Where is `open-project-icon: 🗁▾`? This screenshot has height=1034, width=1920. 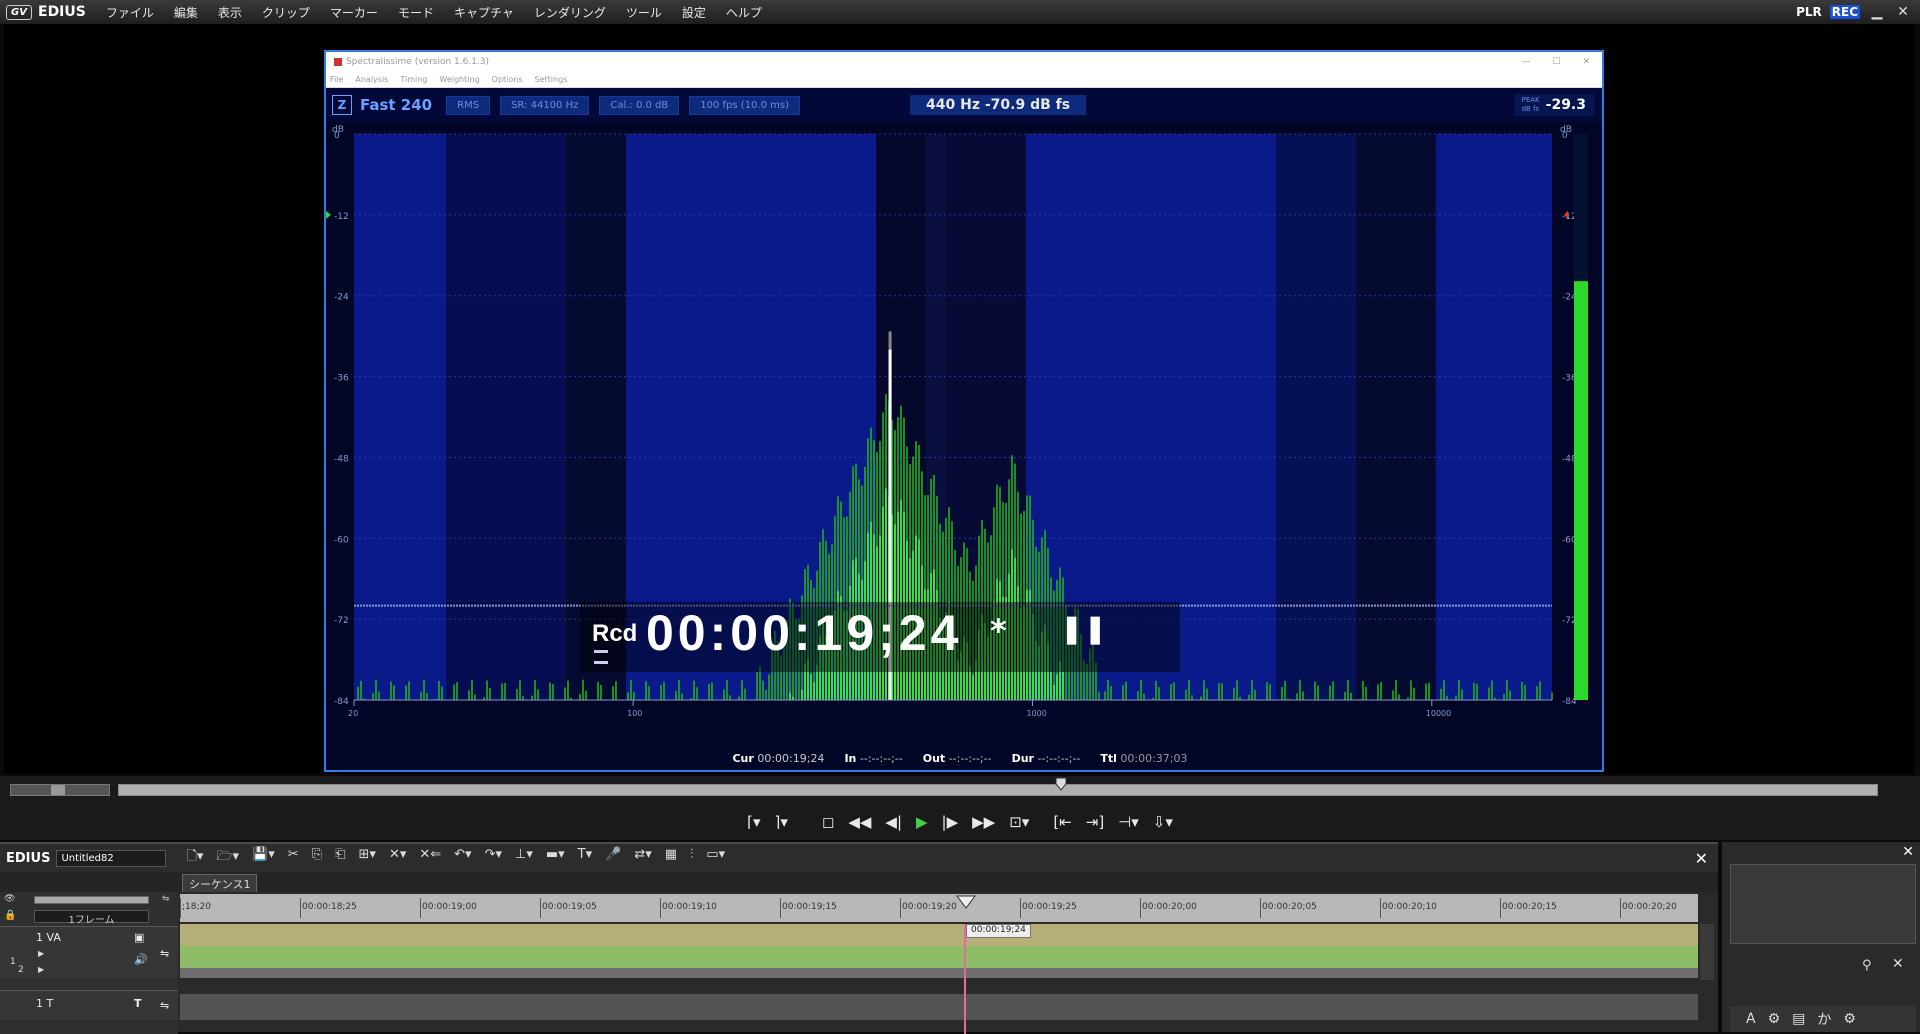 open-project-icon: 🗁▾ is located at coordinates (227, 858).